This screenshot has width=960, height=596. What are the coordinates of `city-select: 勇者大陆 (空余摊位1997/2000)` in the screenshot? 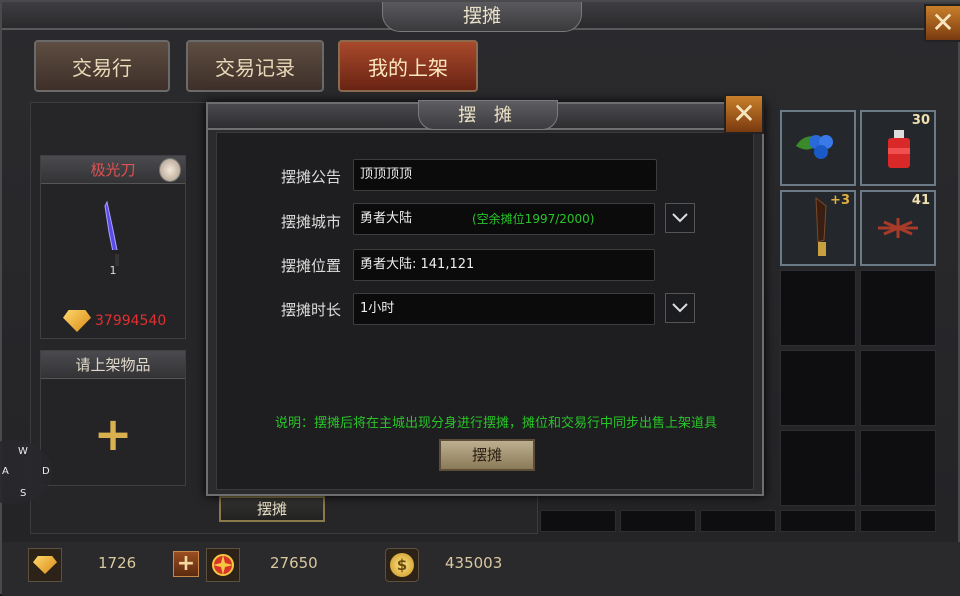 It's located at (504, 219).